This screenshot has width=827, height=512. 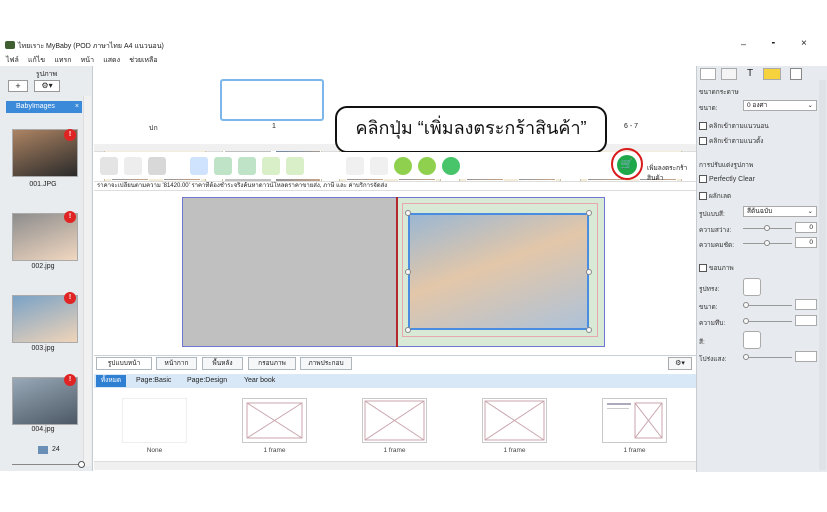 What do you see at coordinates (326, 363) in the screenshot?
I see `tab-clipart: ภาพประกอบ` at bounding box center [326, 363].